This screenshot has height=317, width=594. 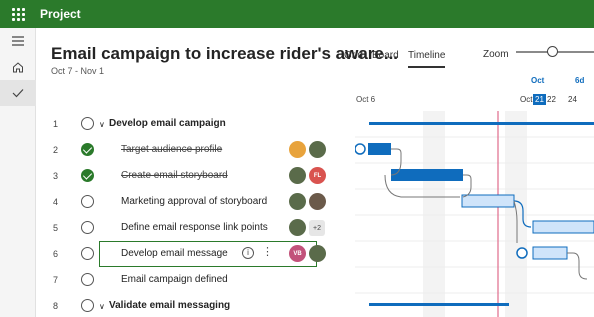 I want to click on table-row: 7 Email campaign defined, so click(x=196, y=280).